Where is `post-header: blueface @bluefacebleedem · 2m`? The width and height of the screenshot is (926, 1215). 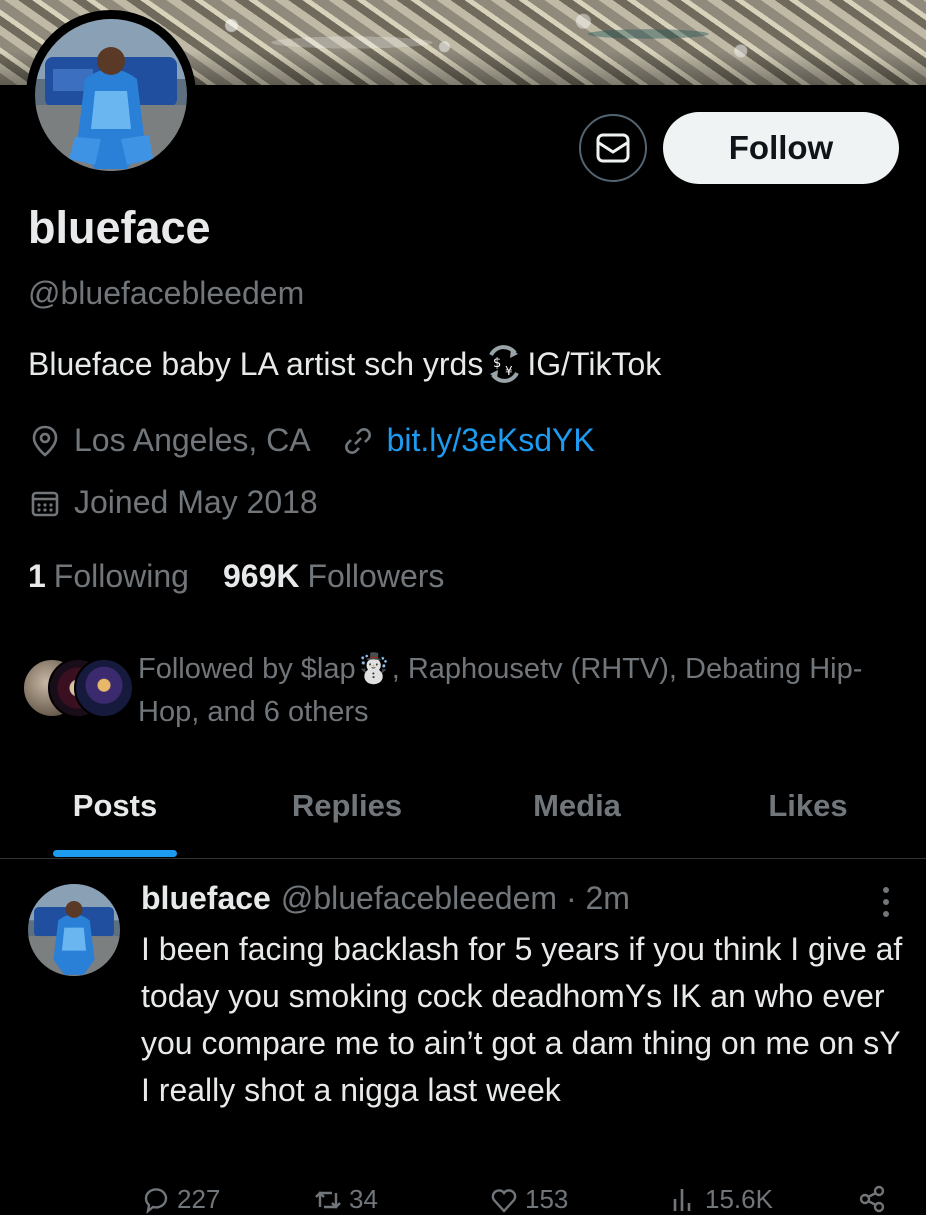 post-header: blueface @bluefacebleedem · 2m is located at coordinates (385, 898).